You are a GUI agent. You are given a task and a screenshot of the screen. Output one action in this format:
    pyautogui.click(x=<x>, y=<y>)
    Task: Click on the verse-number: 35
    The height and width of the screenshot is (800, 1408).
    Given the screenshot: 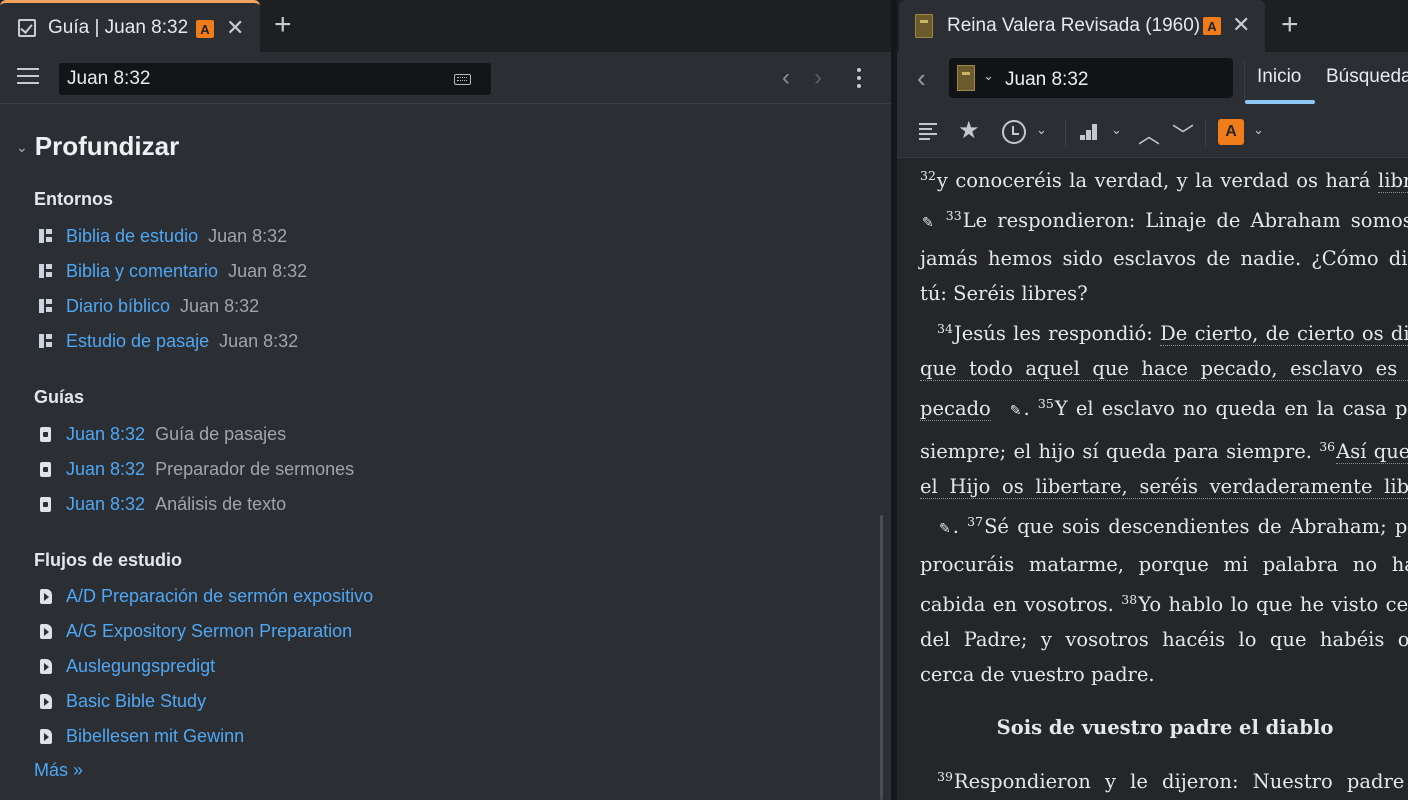 What is the action you would take?
    pyautogui.click(x=1046, y=403)
    